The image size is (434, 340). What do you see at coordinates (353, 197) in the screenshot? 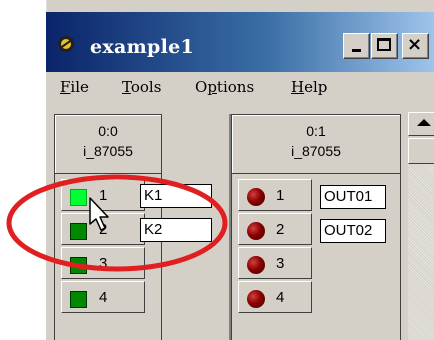
I see `channel-label-field: OUT01` at bounding box center [353, 197].